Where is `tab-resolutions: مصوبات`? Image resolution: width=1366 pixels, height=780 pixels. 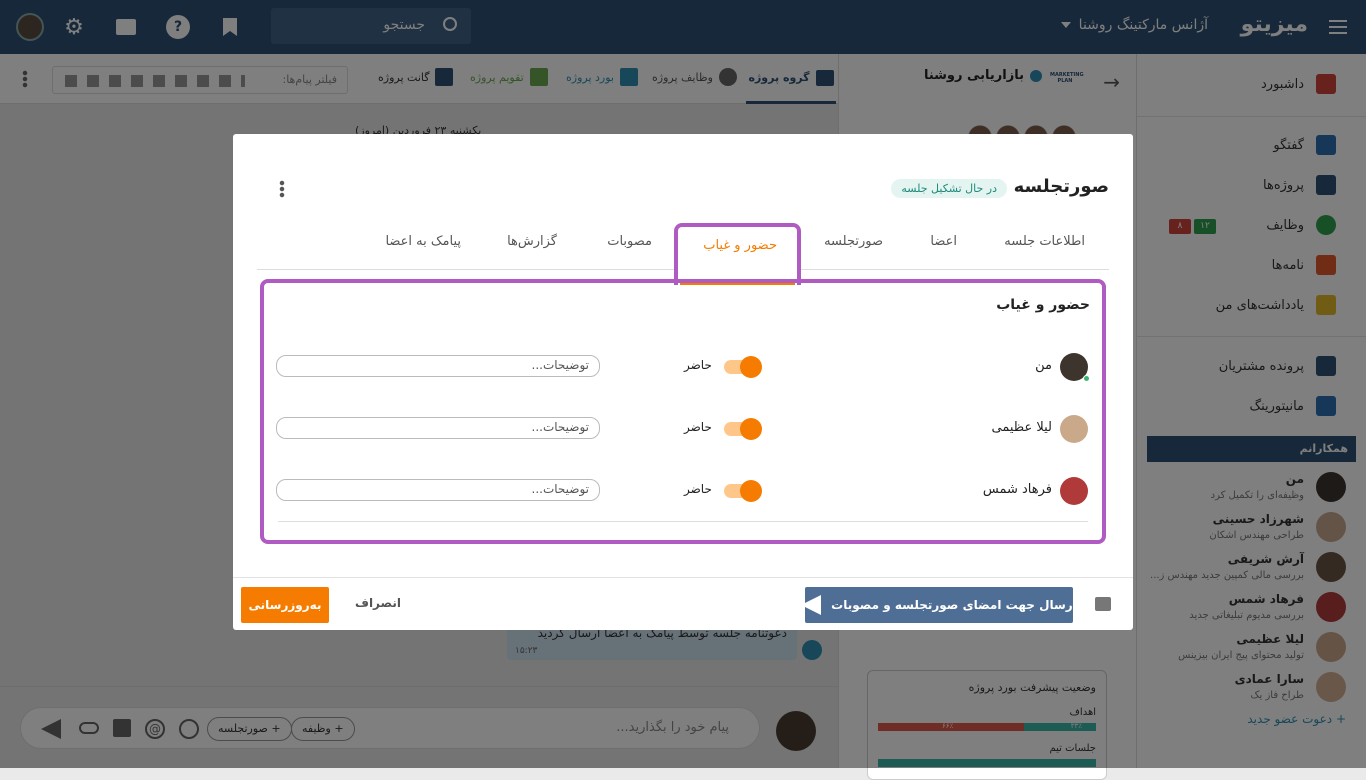
tab-resolutions: مصوبات is located at coordinates (629, 241).